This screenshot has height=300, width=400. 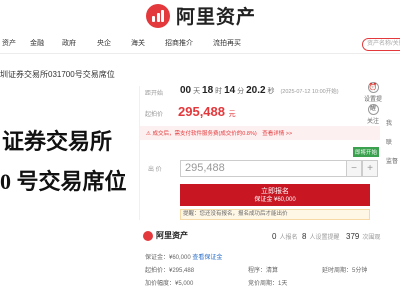 I want to click on deposit-link: 查看保证金, so click(x=207, y=258).